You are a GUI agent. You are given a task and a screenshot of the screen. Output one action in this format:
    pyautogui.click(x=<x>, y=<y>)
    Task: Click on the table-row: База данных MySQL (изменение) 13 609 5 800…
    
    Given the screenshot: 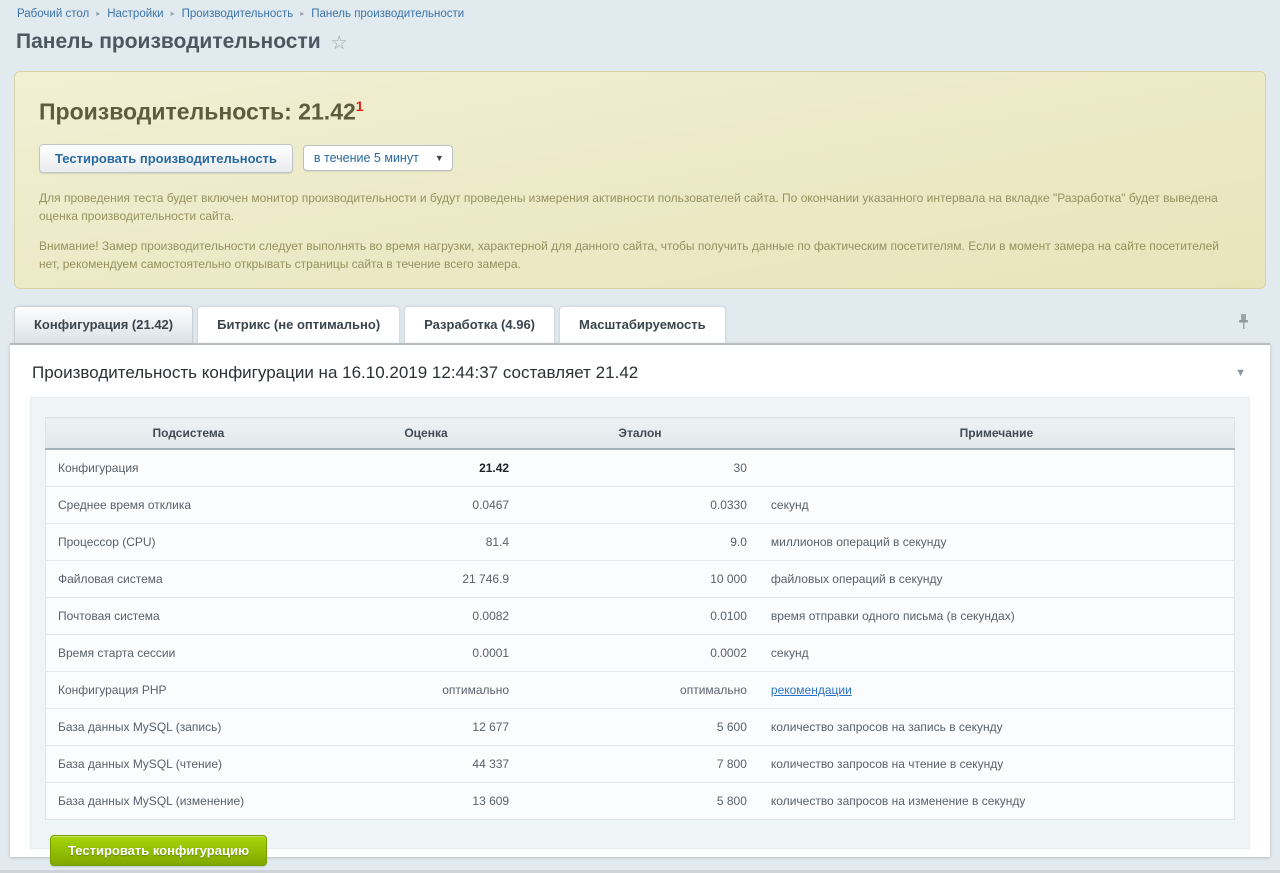 What is the action you would take?
    pyautogui.click(x=640, y=801)
    